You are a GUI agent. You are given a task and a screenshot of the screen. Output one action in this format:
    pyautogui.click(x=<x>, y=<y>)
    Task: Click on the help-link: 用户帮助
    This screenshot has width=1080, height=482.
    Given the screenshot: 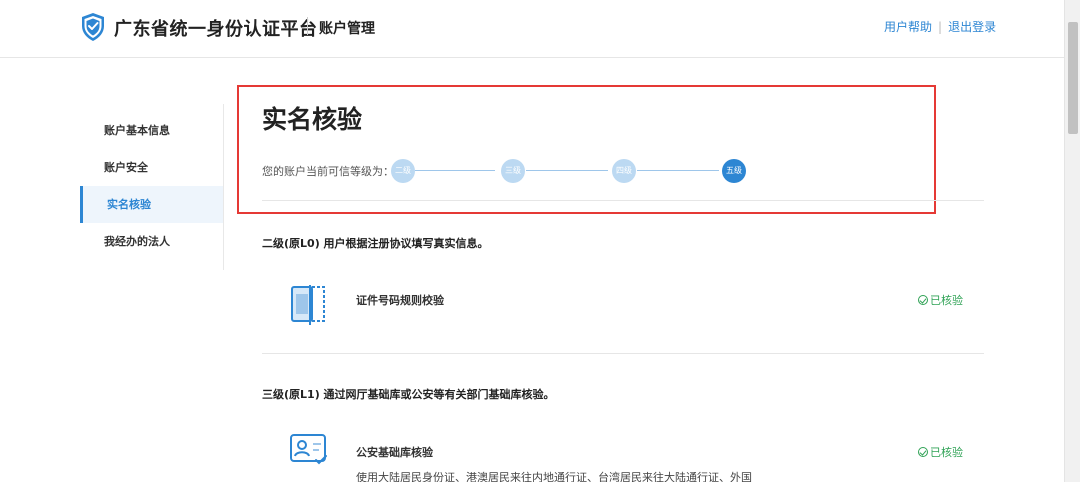 What is the action you would take?
    pyautogui.click(x=908, y=26)
    